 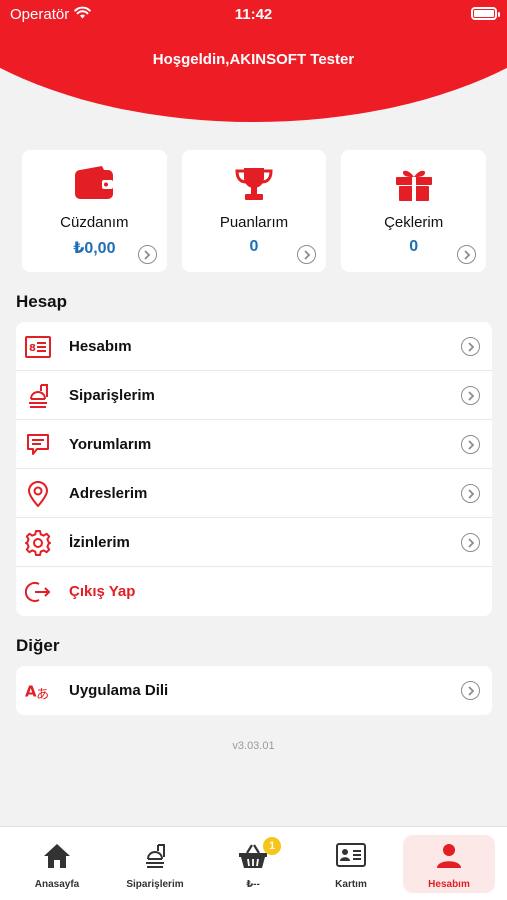 I want to click on menu-item-logout: Çıkış Yap, so click(x=254, y=591).